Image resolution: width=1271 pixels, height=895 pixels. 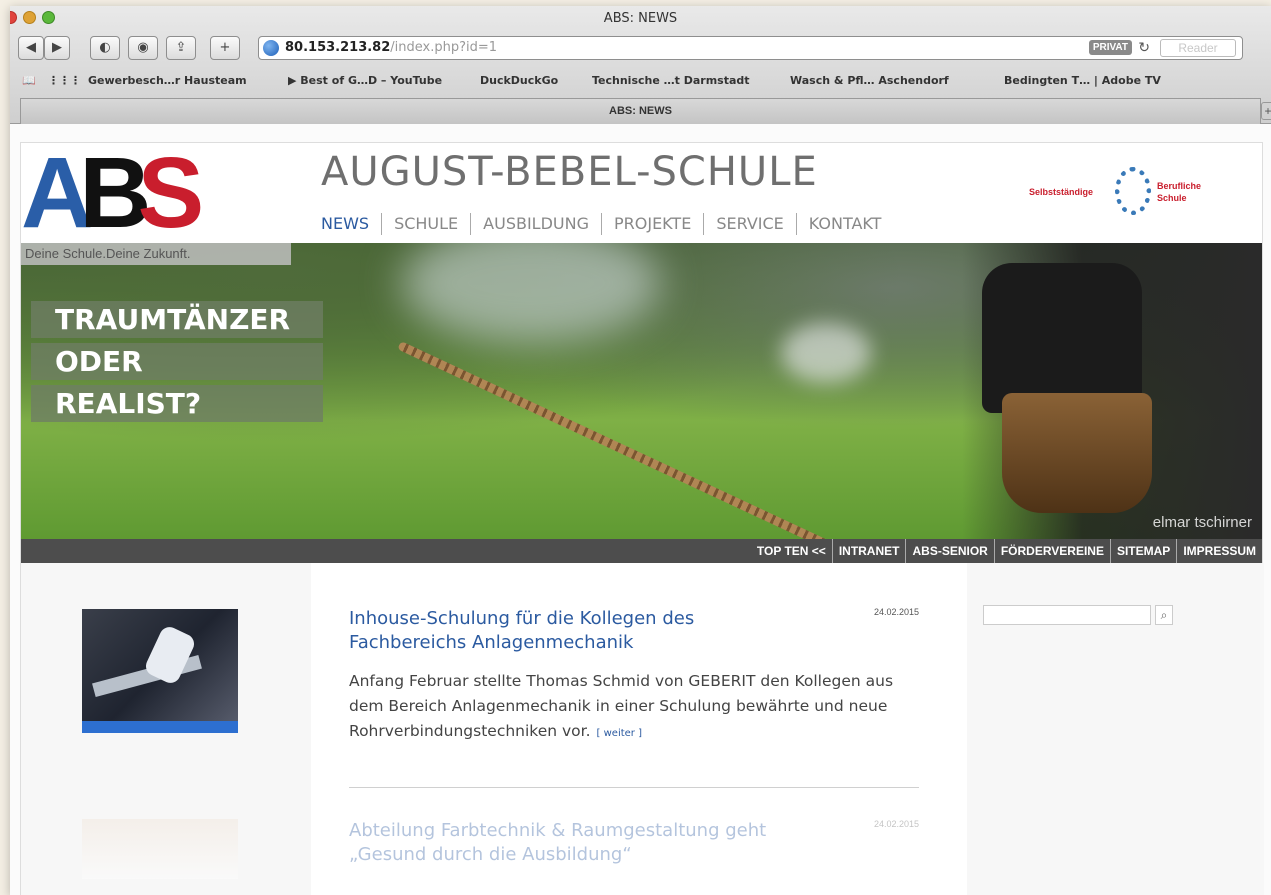 I want to click on nav-service: SERVICE, so click(x=749, y=224).